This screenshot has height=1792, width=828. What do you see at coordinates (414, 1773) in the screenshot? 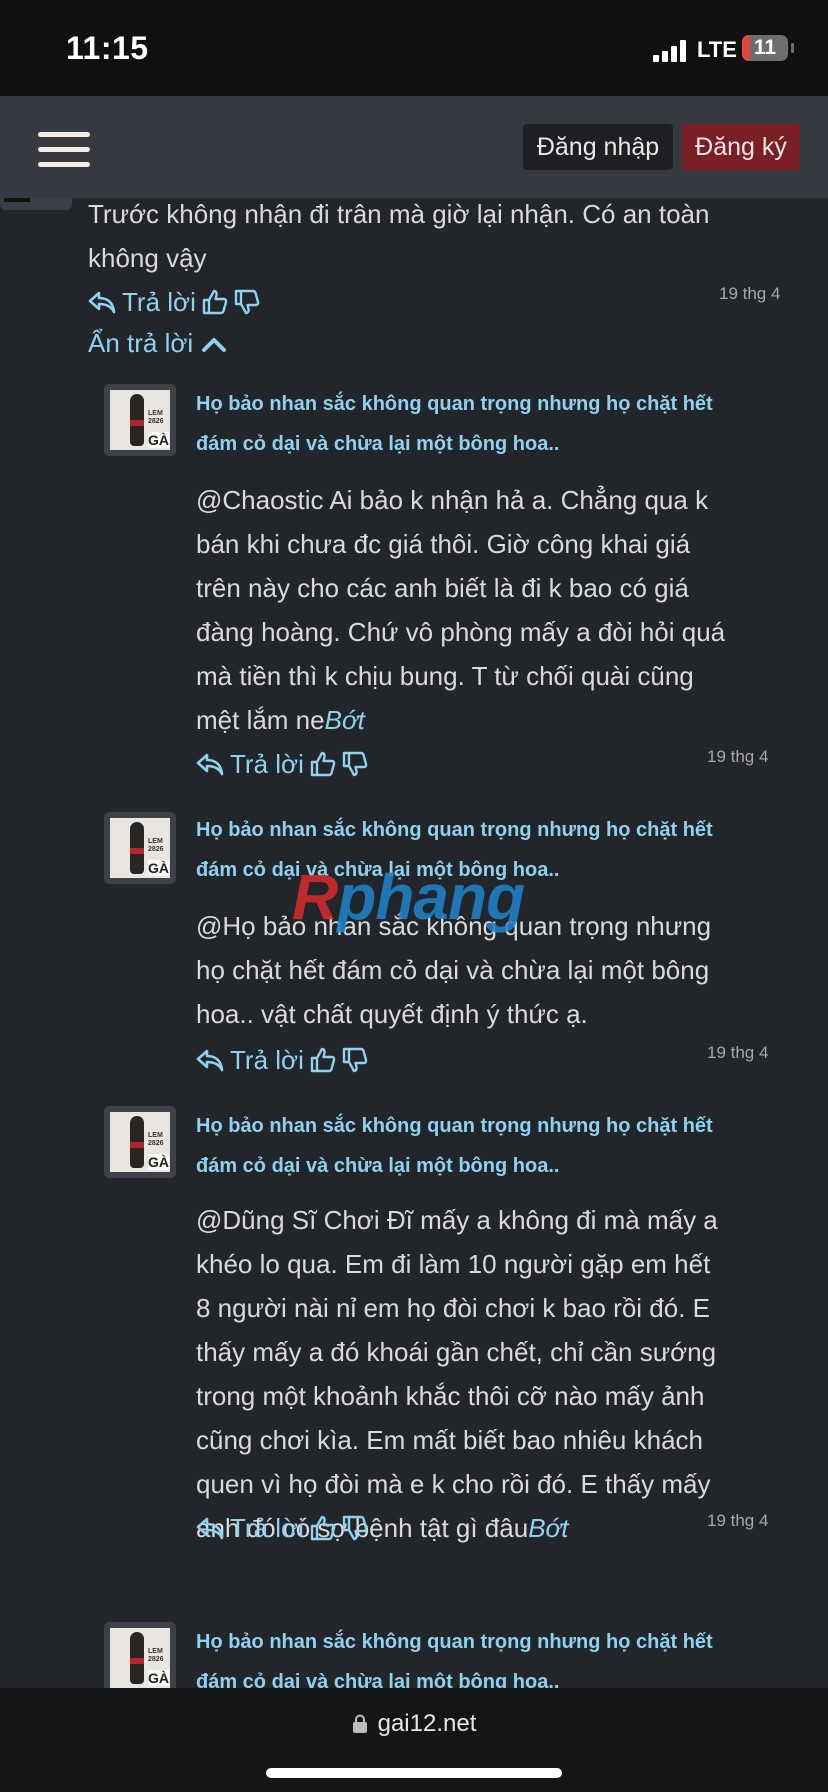
I see `home-indicator` at bounding box center [414, 1773].